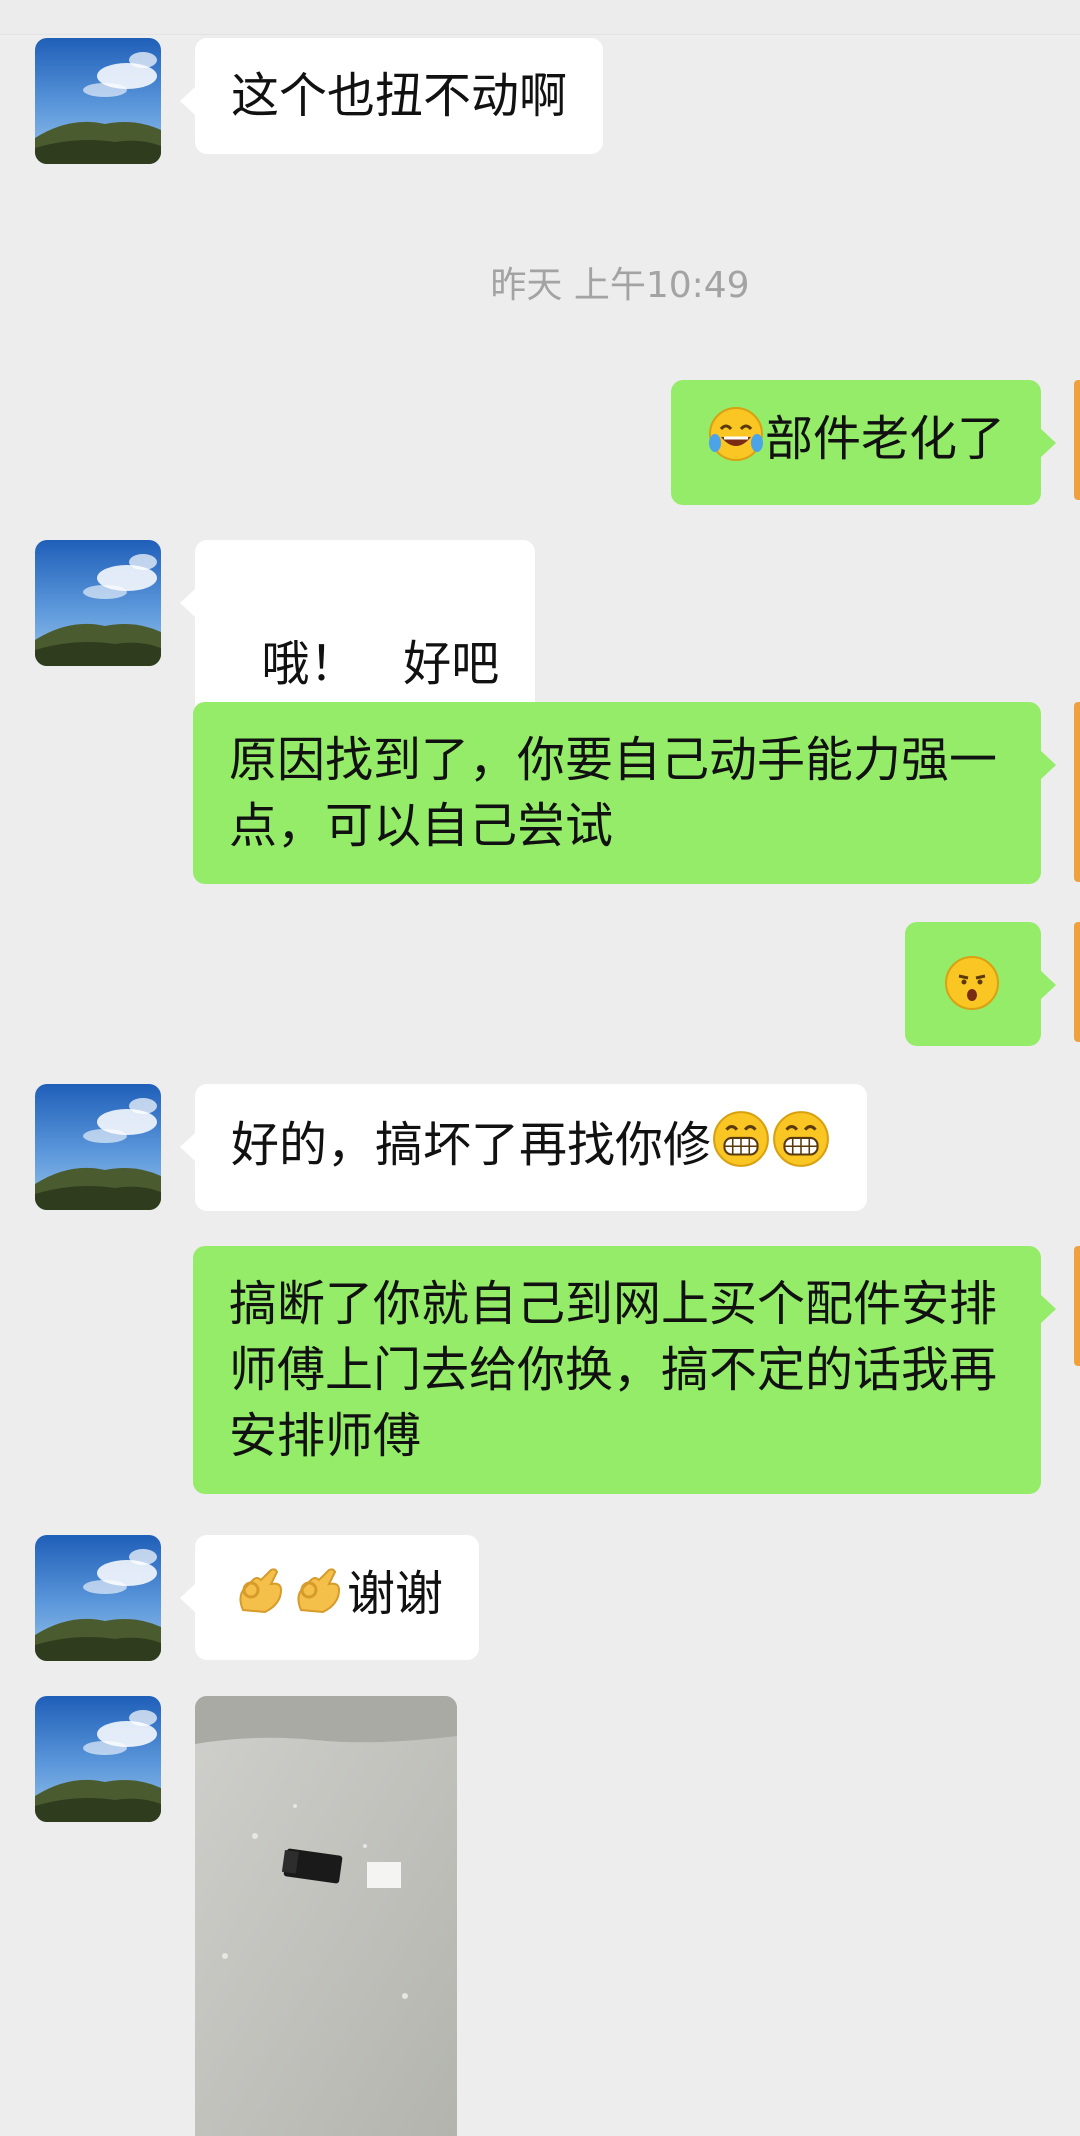 The height and width of the screenshot is (2136, 1080). Describe the element at coordinates (471, 1145) in the screenshot. I see `message-text: 好的，搞坏了再找你修` at that location.